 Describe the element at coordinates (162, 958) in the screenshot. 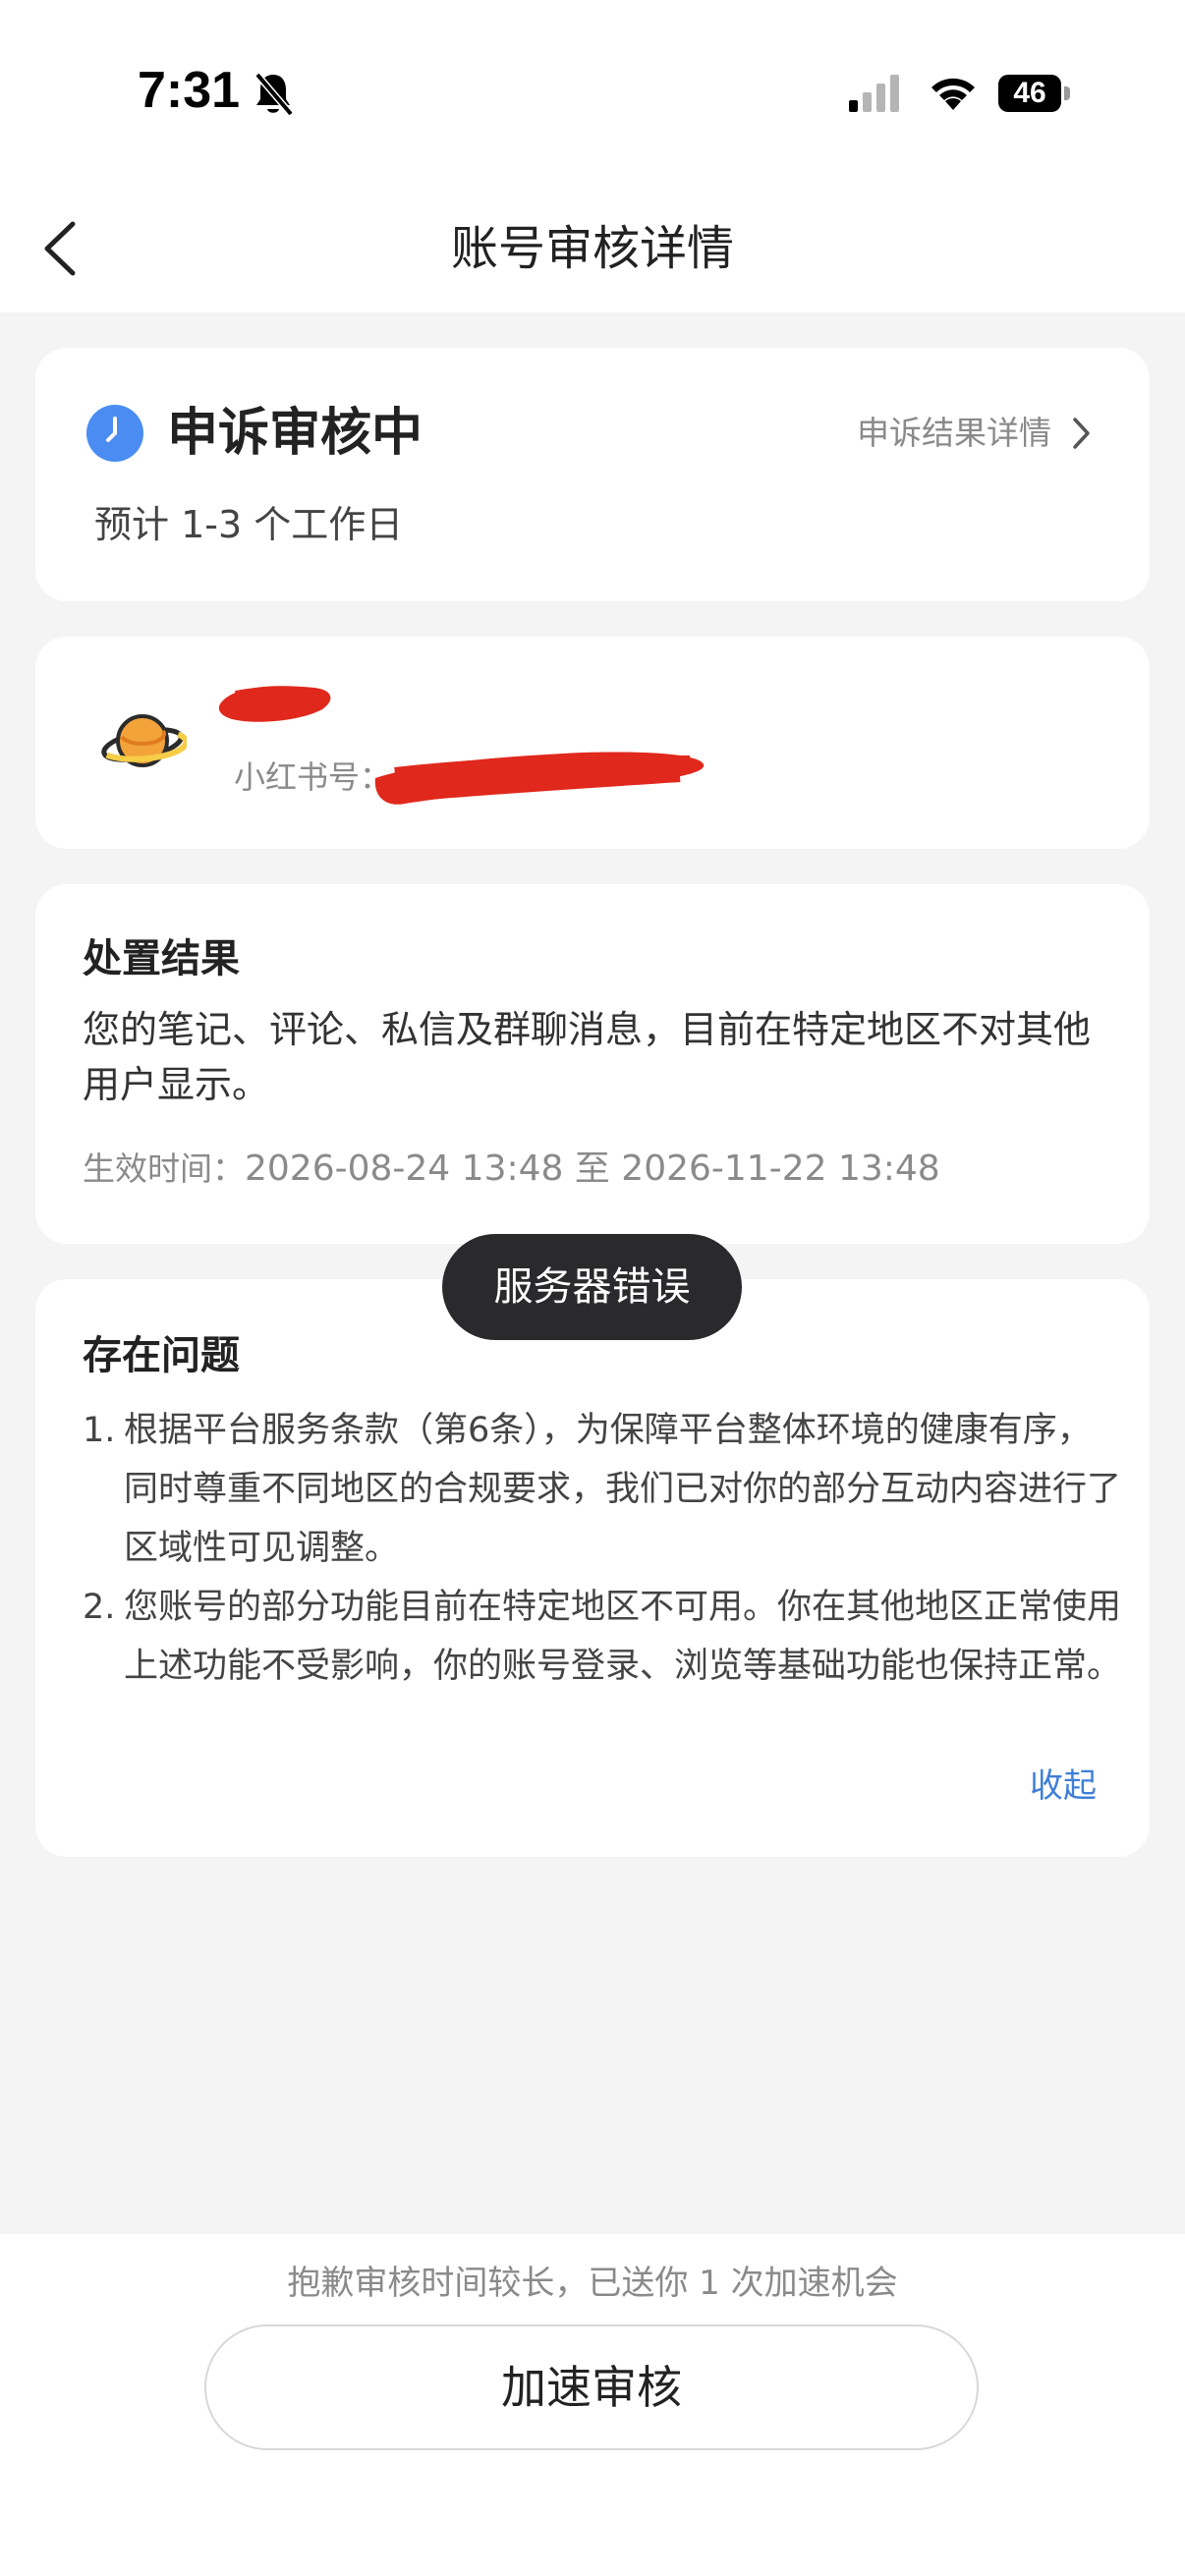

I see `result-title: 处置结果` at that location.